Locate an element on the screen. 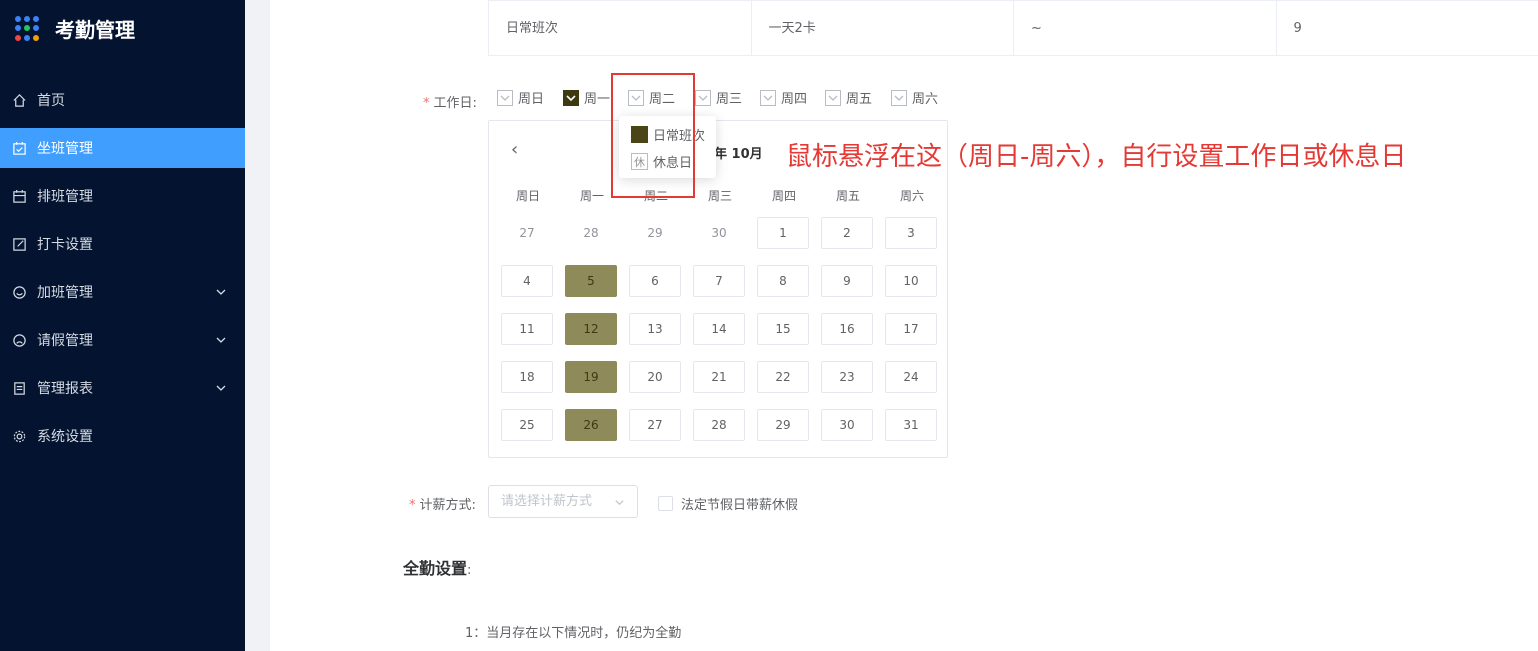  weekday-label: 周四 is located at coordinates (794, 99).